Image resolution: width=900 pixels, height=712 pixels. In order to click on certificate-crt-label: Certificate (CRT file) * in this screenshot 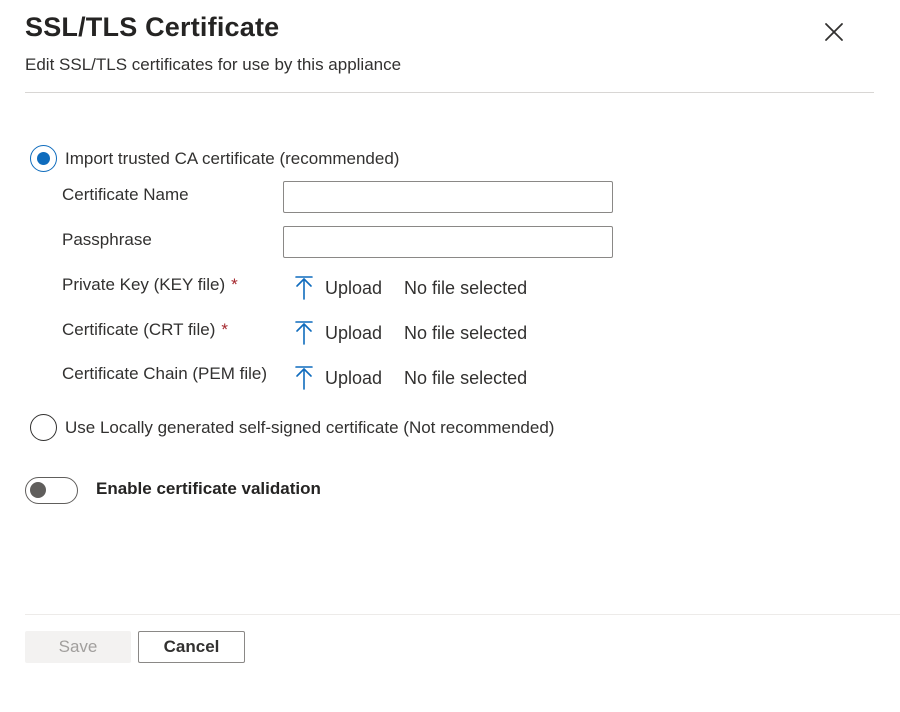, I will do `click(145, 330)`.